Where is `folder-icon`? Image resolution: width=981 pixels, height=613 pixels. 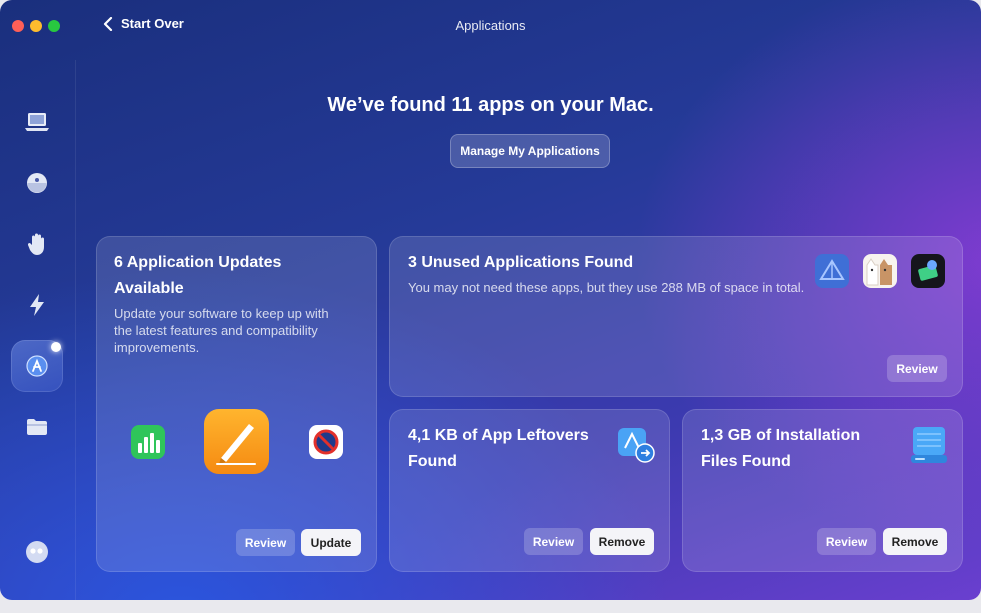 folder-icon is located at coordinates (37, 427).